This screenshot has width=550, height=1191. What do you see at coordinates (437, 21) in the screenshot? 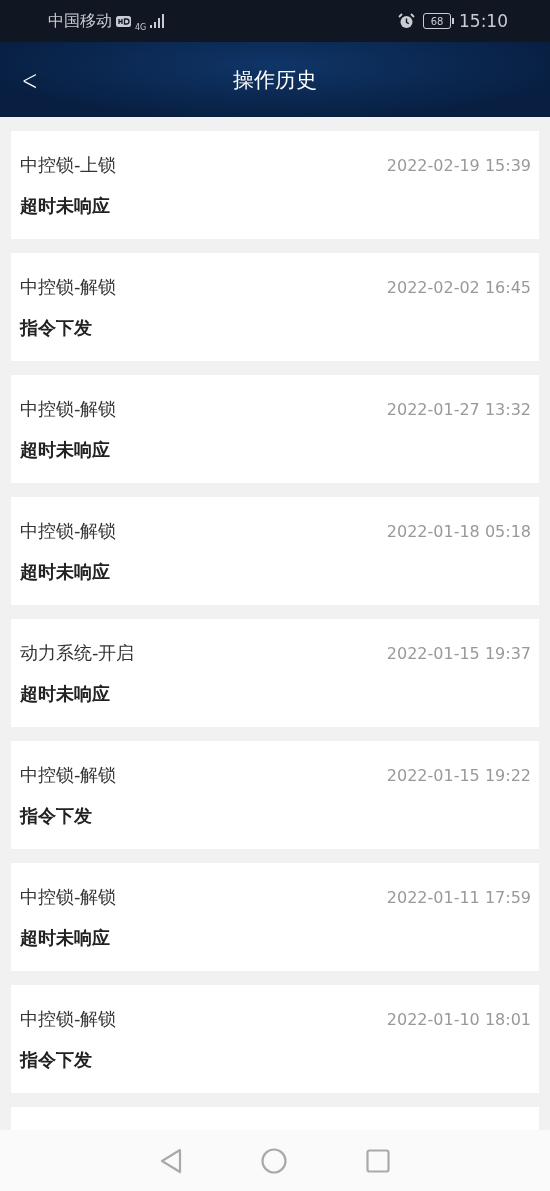
I see `battery-icon: 68` at bounding box center [437, 21].